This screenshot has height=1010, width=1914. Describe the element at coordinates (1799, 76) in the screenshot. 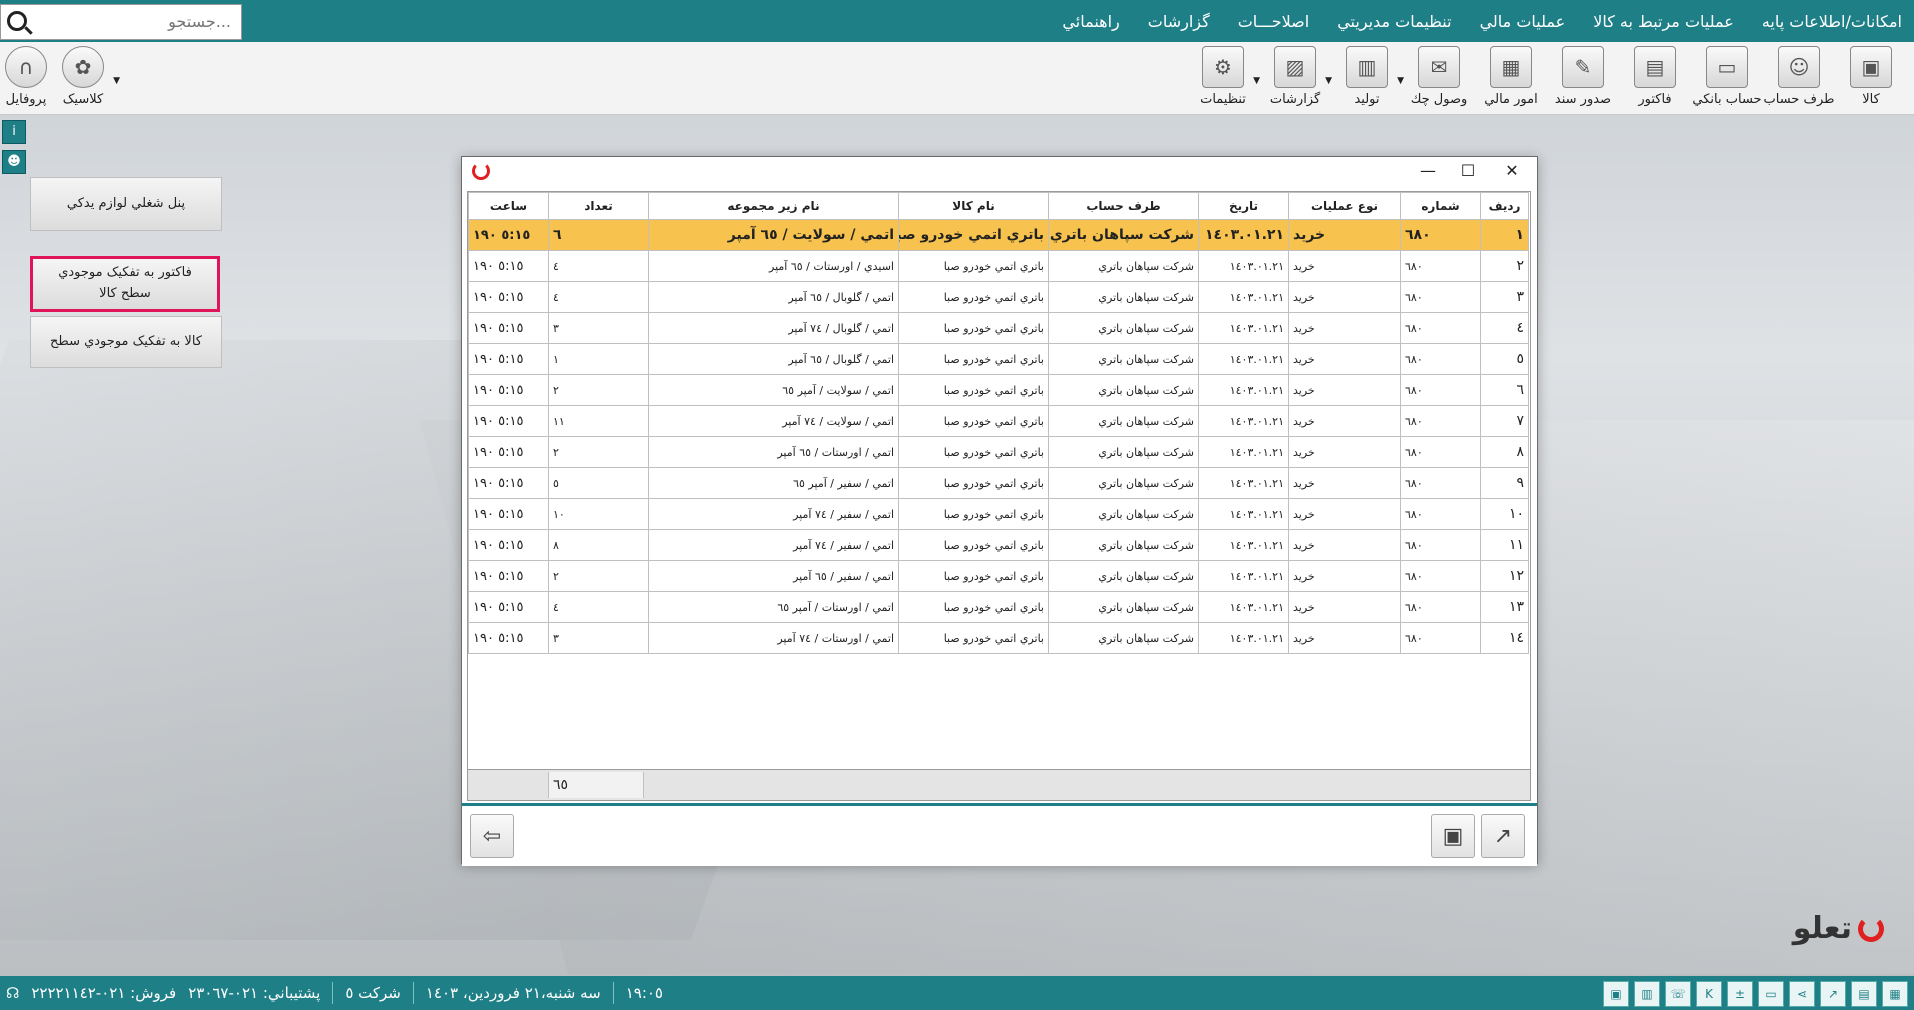

I see `toolbar-account-party-button: ☺ طرف حساب` at that location.